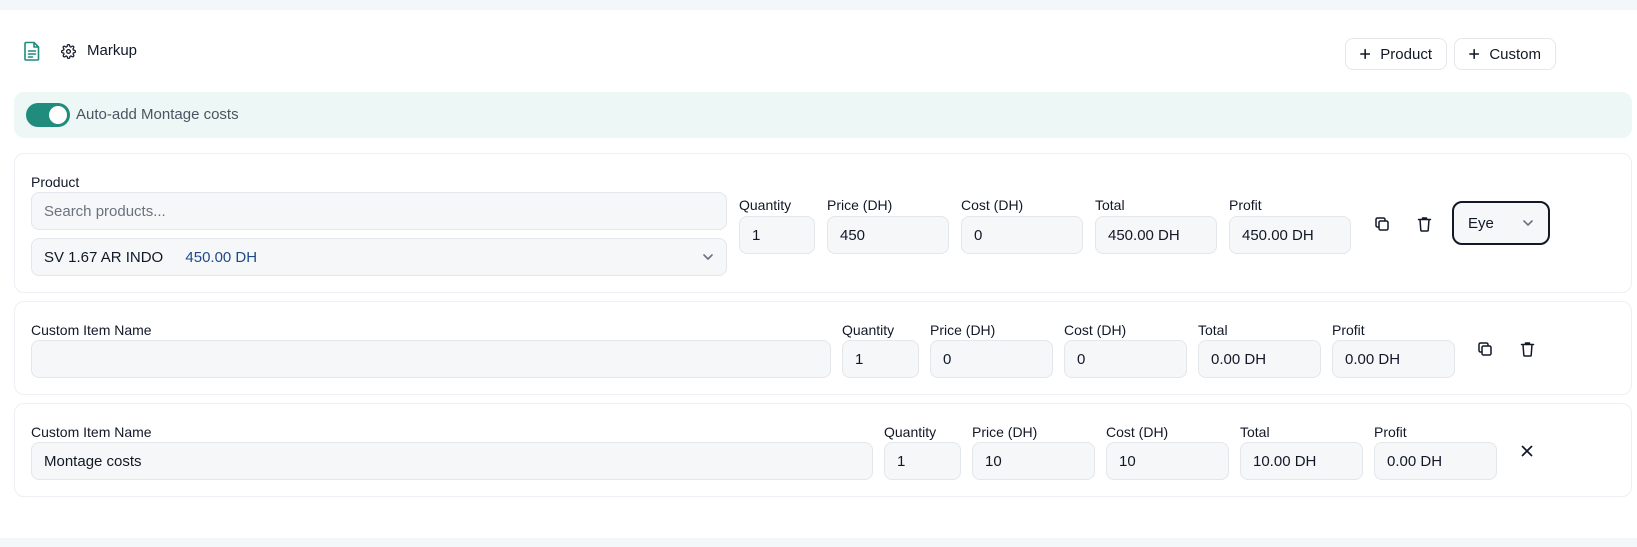  Describe the element at coordinates (1301, 461) in the screenshot. I see `total-value: 10.00 DH` at that location.